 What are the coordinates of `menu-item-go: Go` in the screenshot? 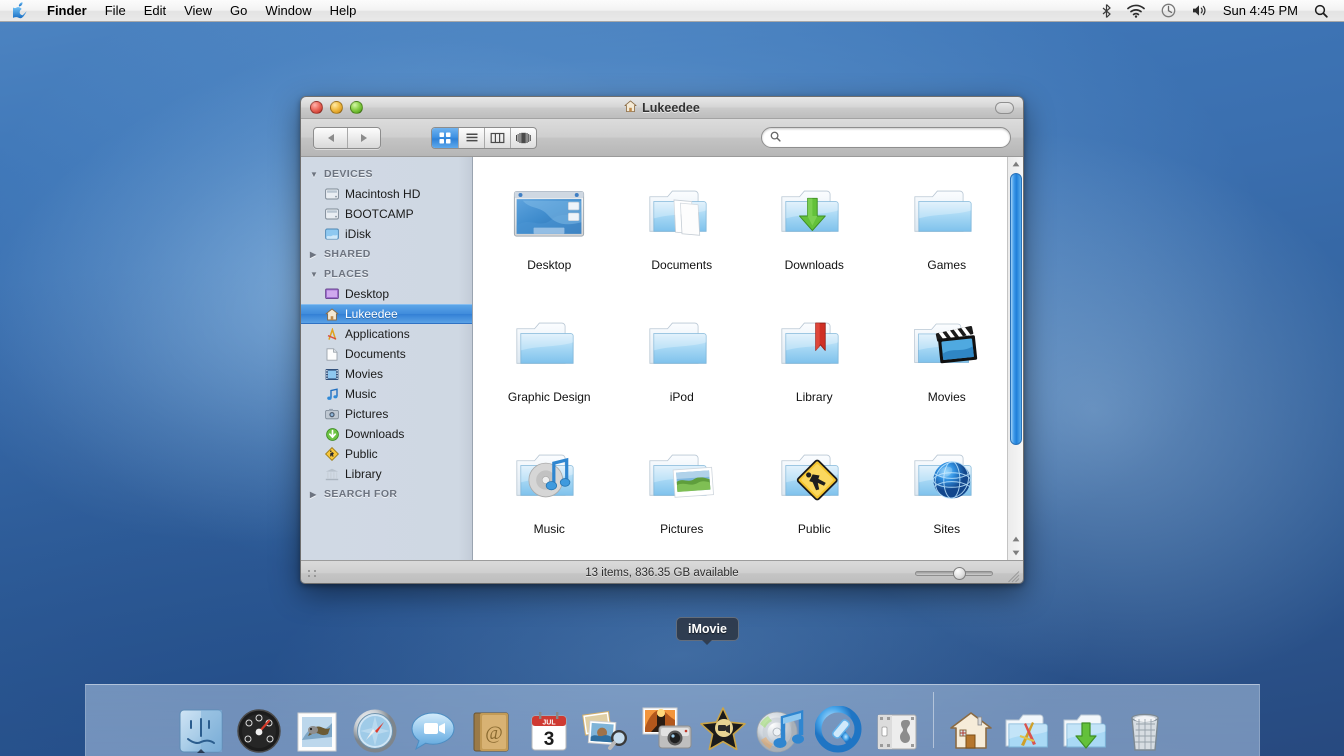 It's located at (238, 11).